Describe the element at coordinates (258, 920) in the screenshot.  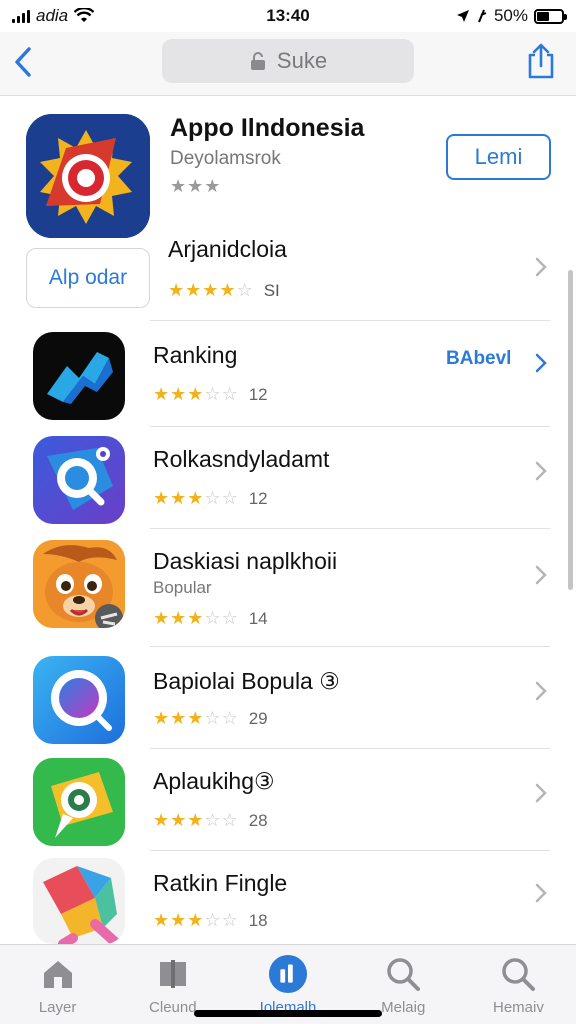
I see `rating-count: 18` at that location.